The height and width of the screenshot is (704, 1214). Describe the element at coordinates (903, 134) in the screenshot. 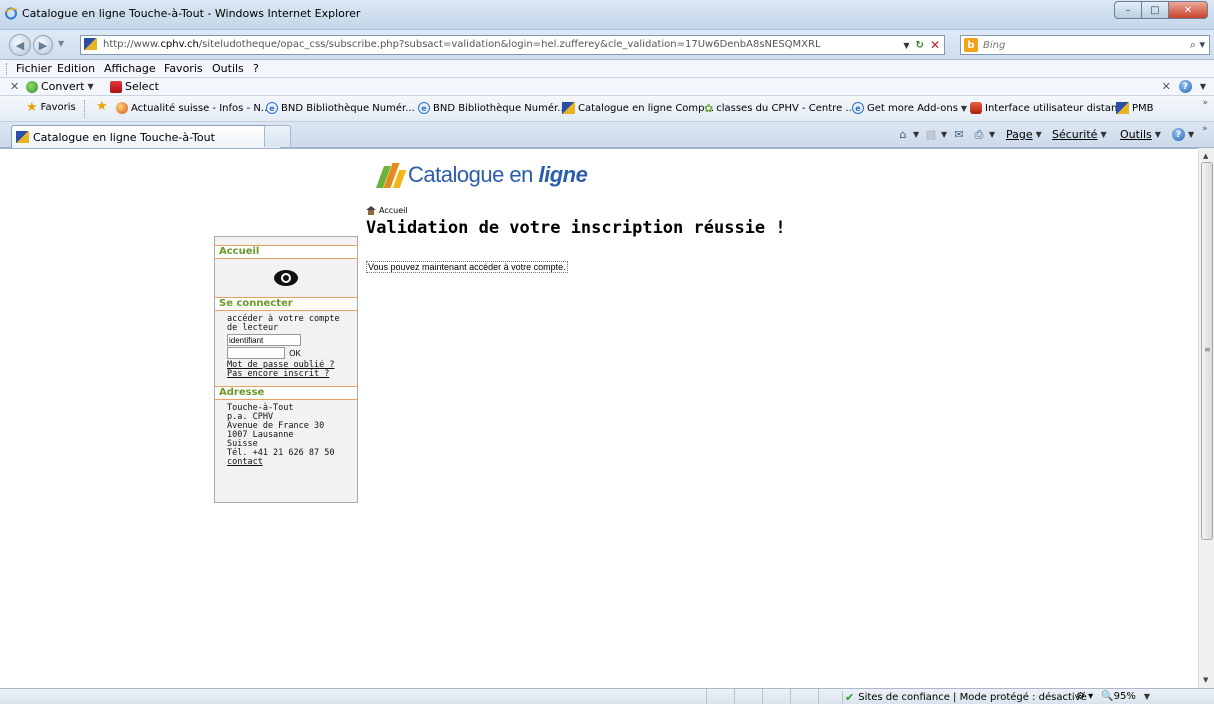

I see `home-icon: ⌂` at that location.